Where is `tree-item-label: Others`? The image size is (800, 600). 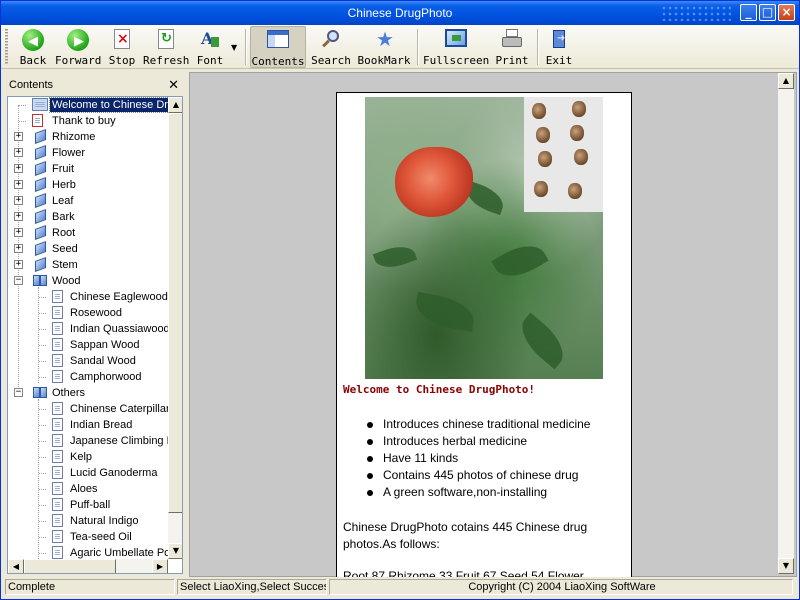 tree-item-label: Others is located at coordinates (69, 393).